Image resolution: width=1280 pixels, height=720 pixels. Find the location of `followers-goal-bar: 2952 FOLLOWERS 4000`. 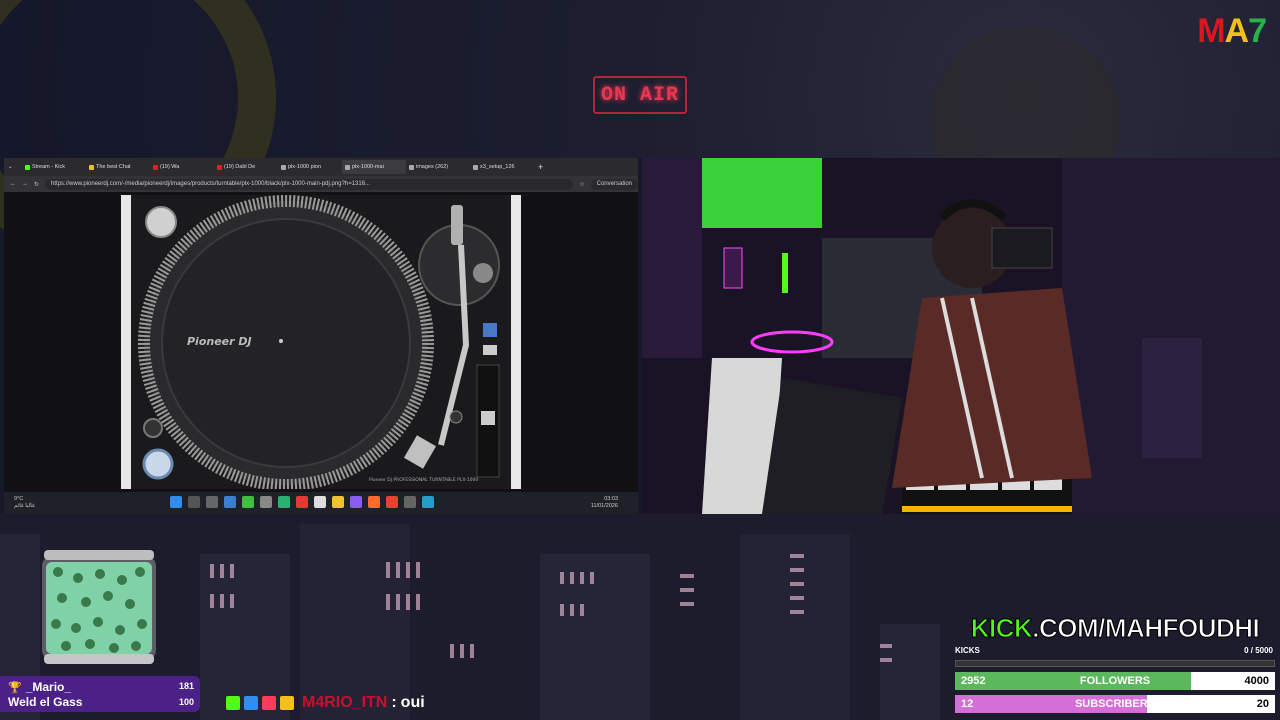

followers-goal-bar: 2952 FOLLOWERS 4000 is located at coordinates (1115, 681).